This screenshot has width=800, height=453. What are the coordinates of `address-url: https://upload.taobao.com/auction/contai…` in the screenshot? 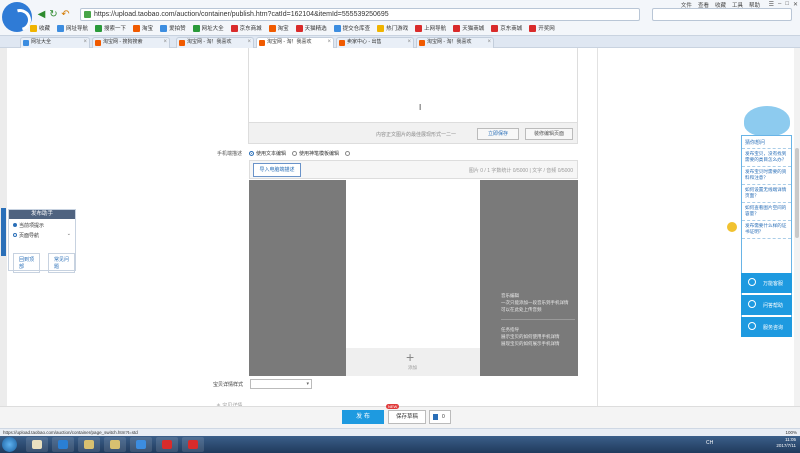 It's located at (241, 14).